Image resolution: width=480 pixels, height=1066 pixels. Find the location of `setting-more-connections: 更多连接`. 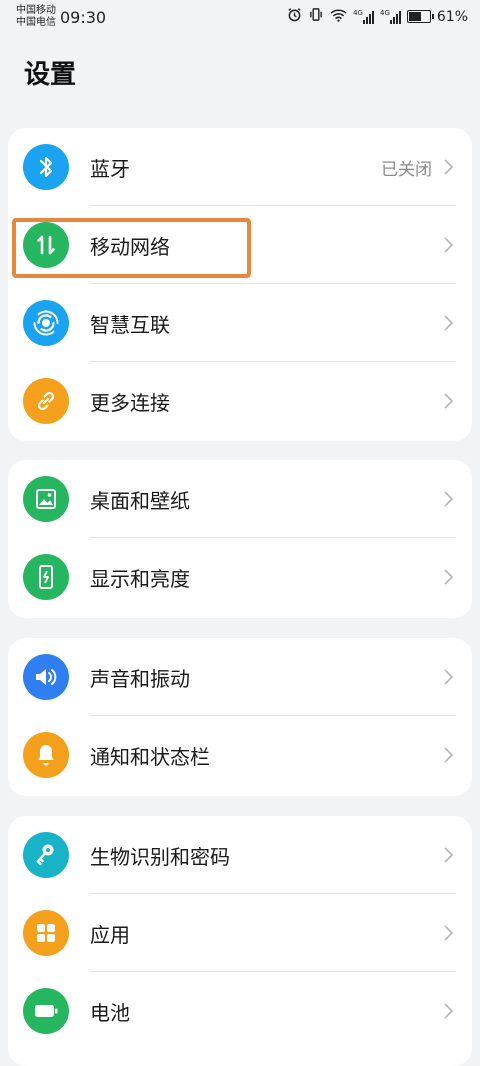

setting-more-connections: 更多连接 is located at coordinates (240, 401).